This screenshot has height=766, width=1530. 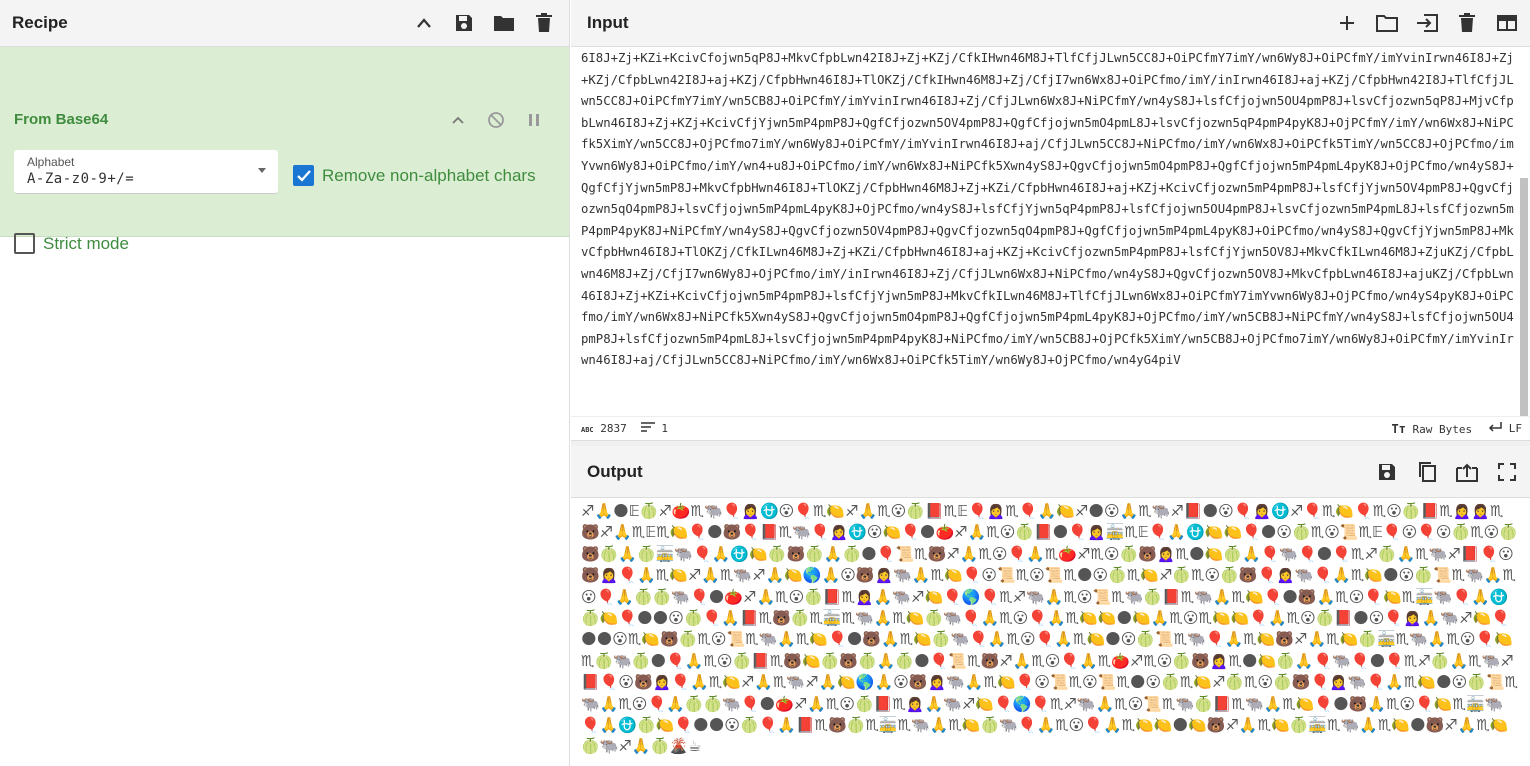 I want to click on plus-icon, so click(x=1347, y=23).